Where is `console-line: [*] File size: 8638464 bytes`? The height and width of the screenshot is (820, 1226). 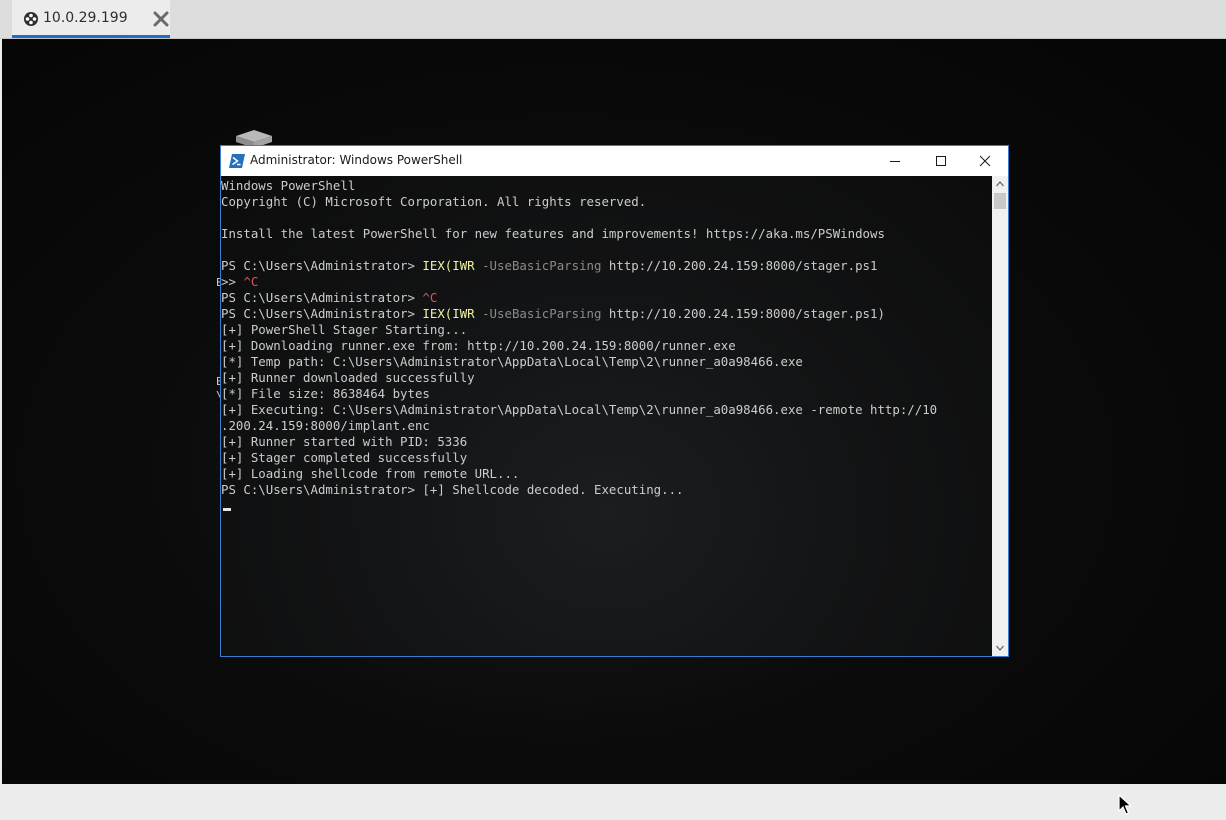
console-line: [*] File size: 8638464 bytes is located at coordinates (579, 394).